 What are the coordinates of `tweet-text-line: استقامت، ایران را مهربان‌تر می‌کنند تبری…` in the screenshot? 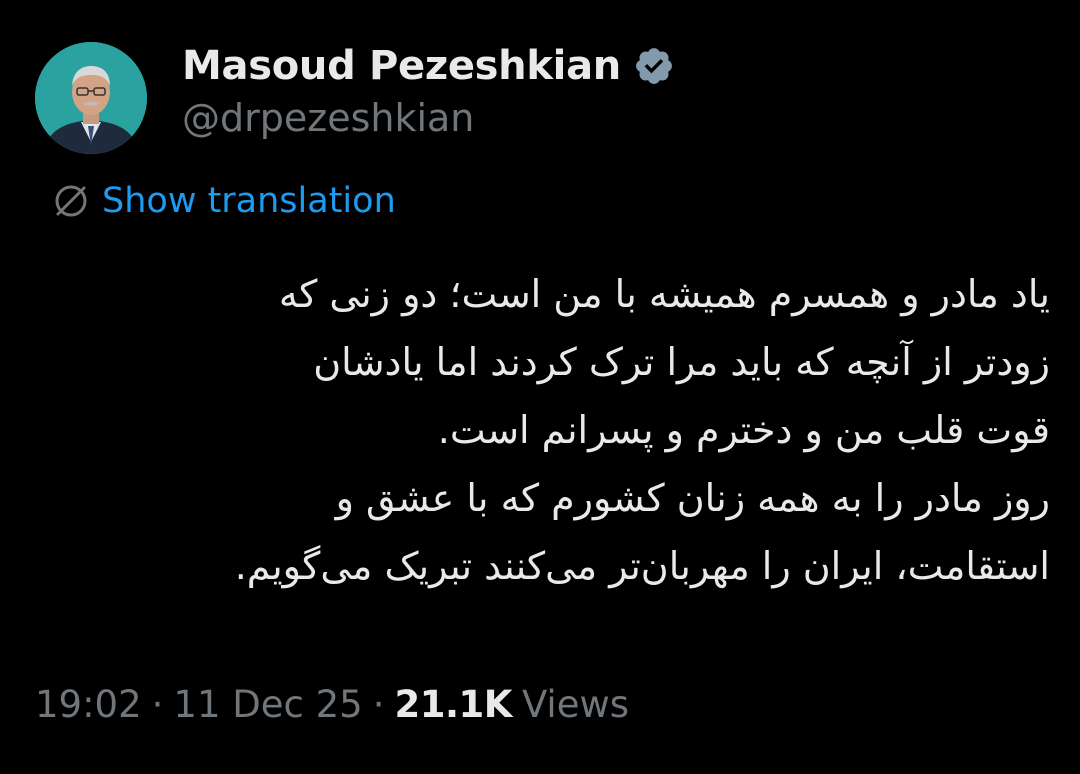 It's located at (642, 566).